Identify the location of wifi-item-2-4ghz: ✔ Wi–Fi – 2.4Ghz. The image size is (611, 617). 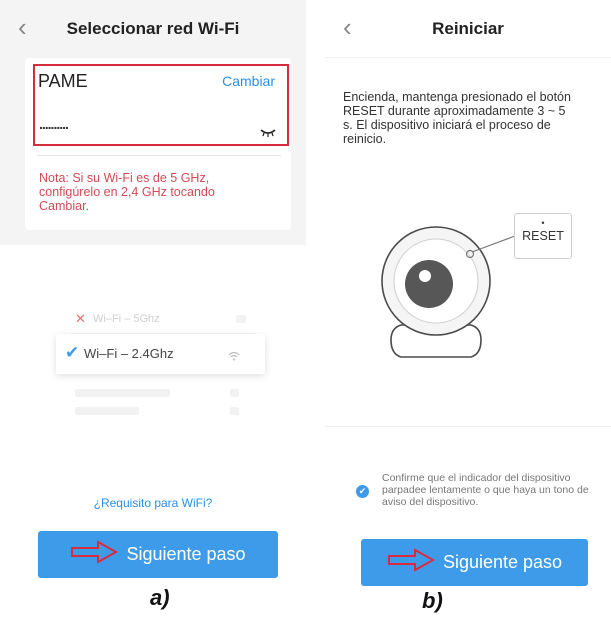
(160, 354).